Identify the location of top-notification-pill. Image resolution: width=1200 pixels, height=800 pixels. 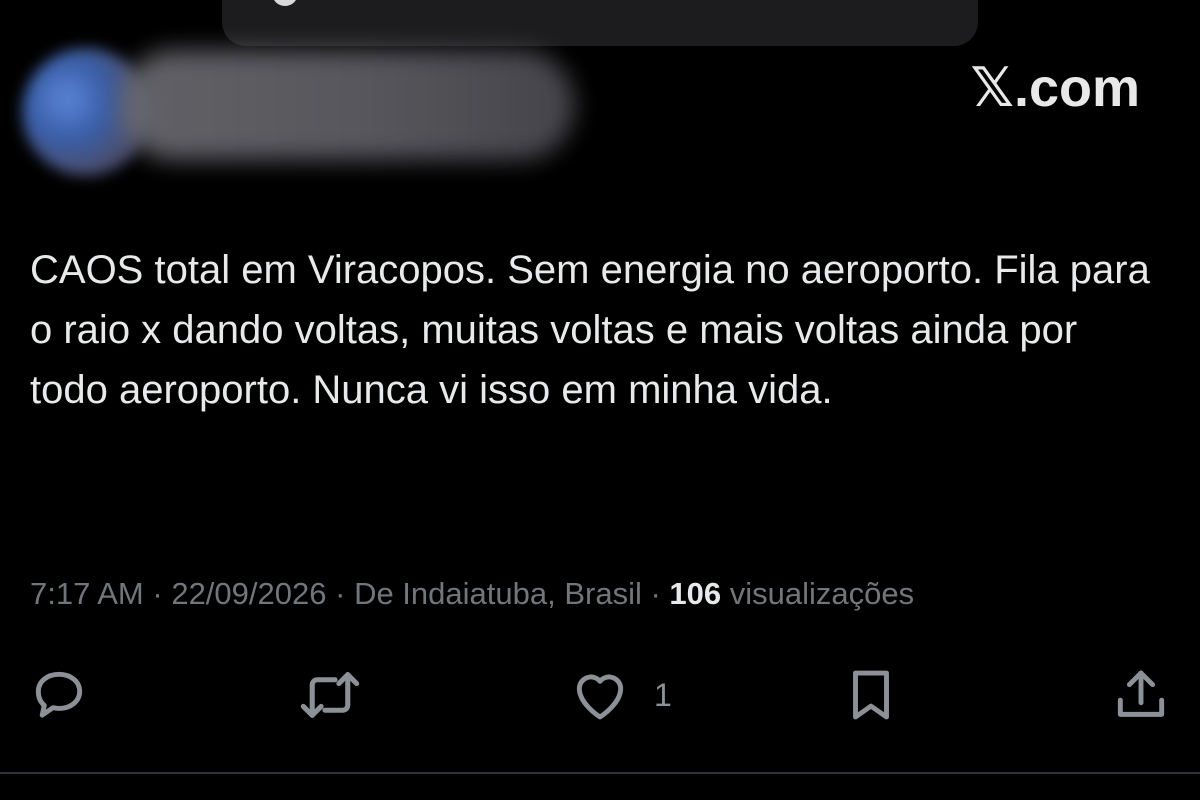
(600, 23).